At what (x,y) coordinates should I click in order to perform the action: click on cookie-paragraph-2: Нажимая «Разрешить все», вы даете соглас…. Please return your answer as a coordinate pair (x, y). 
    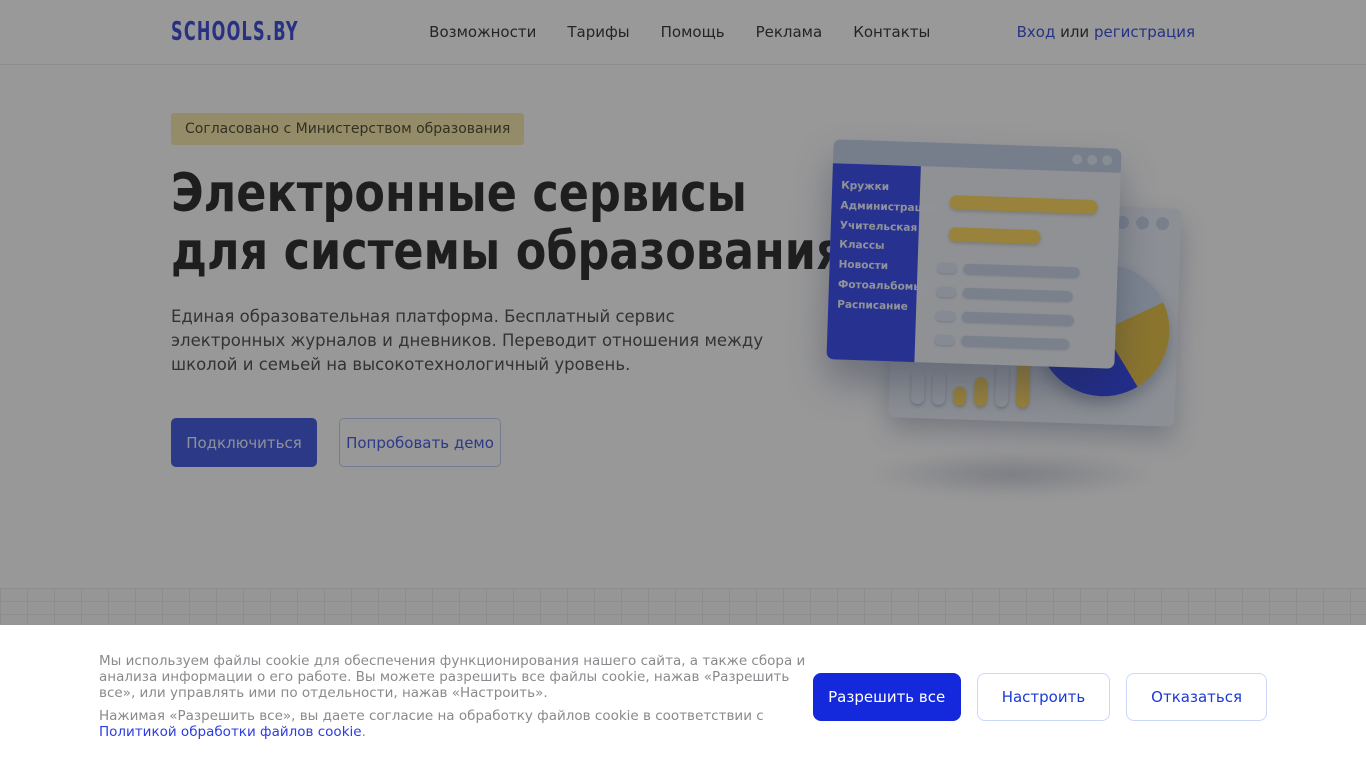
    Looking at the image, I should click on (456, 724).